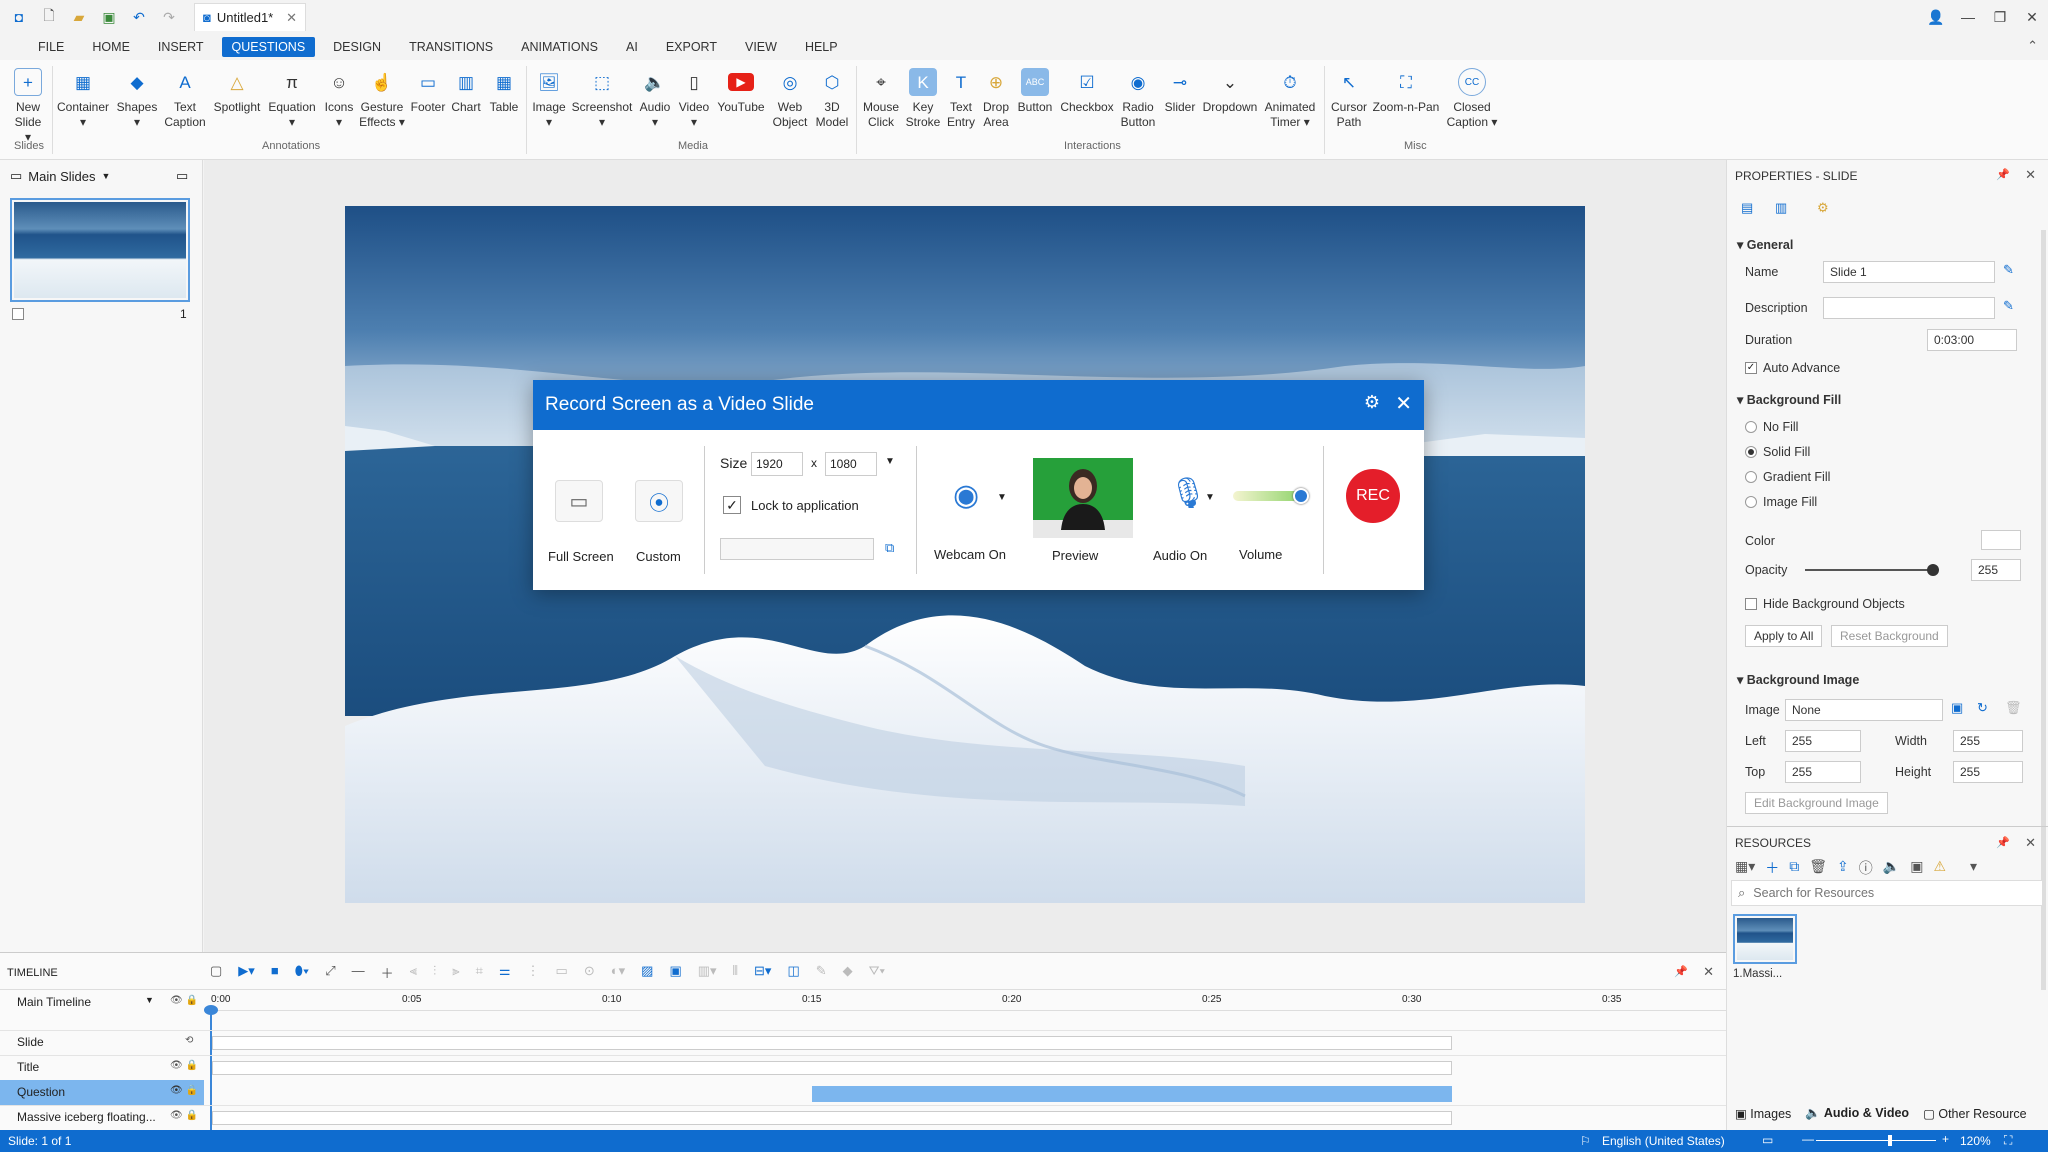 The height and width of the screenshot is (1152, 2048). What do you see at coordinates (2003, 174) in the screenshot?
I see `pin-icon: 📌` at bounding box center [2003, 174].